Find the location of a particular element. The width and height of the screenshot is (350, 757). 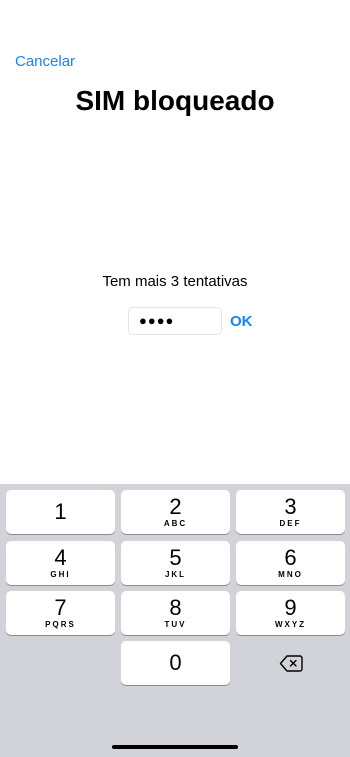

key-1: 1 is located at coordinates (60, 512).